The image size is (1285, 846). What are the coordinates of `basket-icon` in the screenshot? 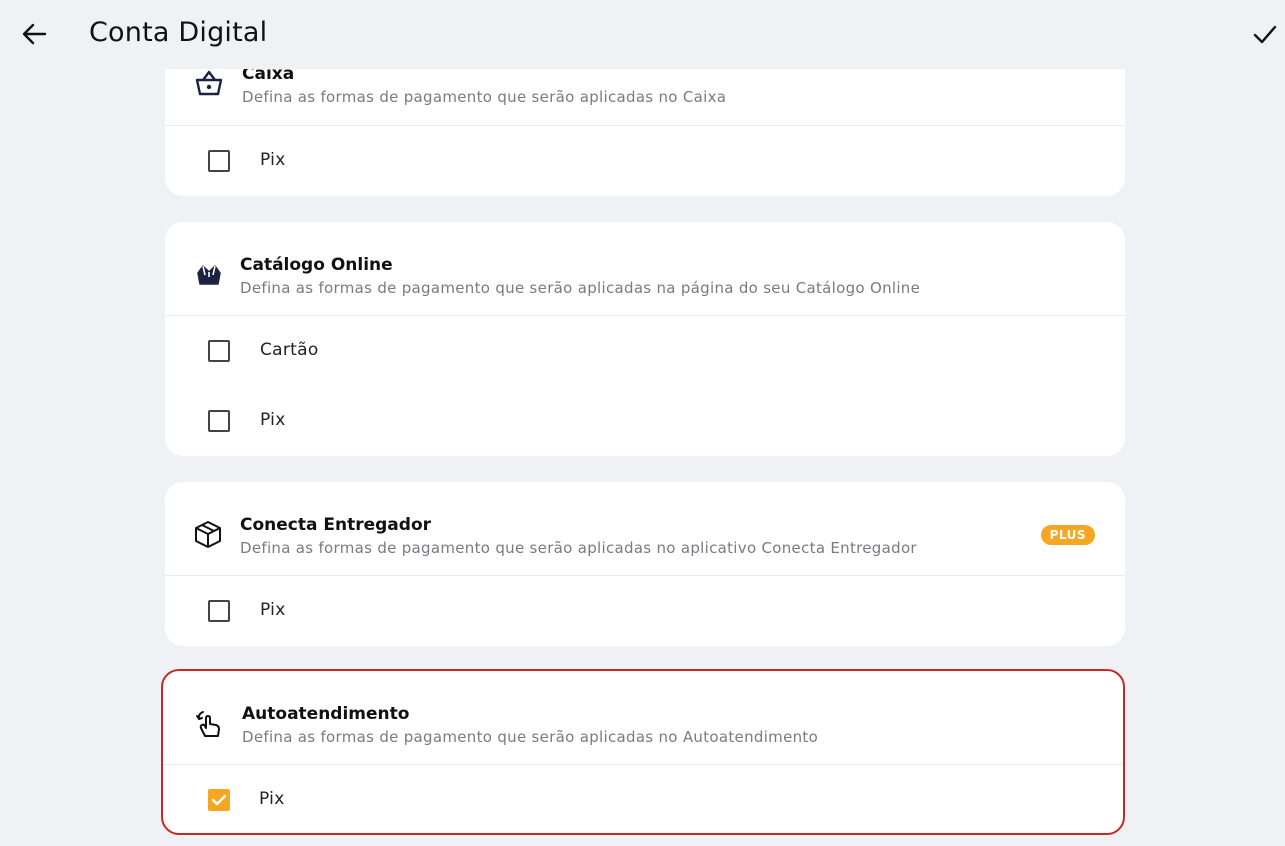 It's located at (209, 83).